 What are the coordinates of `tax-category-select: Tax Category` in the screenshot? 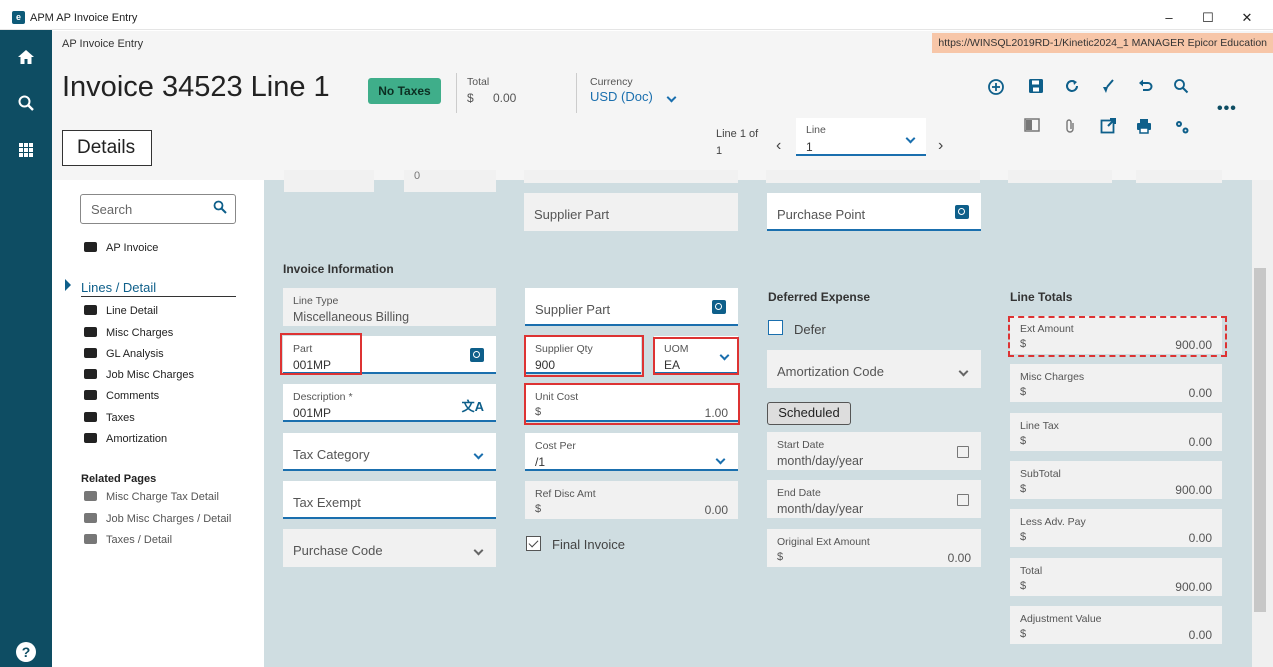 It's located at (389, 452).